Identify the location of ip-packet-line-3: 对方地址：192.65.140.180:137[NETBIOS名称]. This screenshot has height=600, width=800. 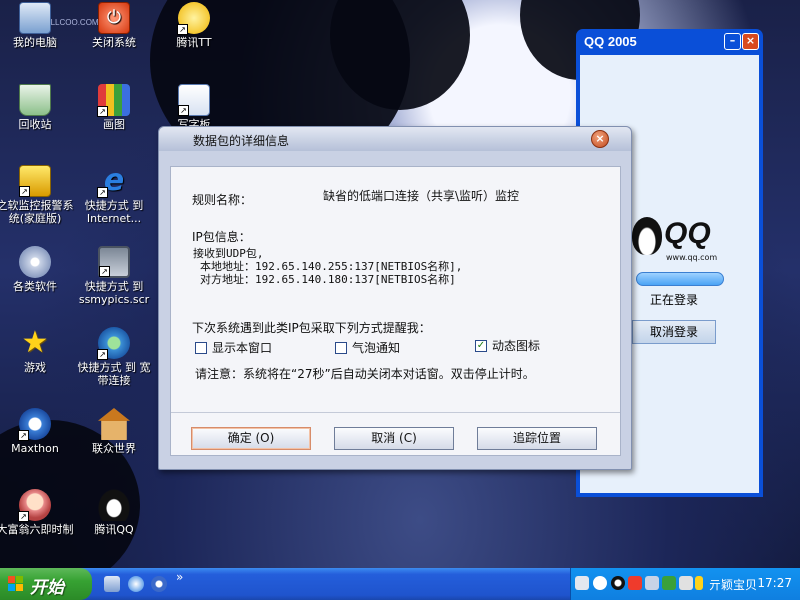
(328, 279).